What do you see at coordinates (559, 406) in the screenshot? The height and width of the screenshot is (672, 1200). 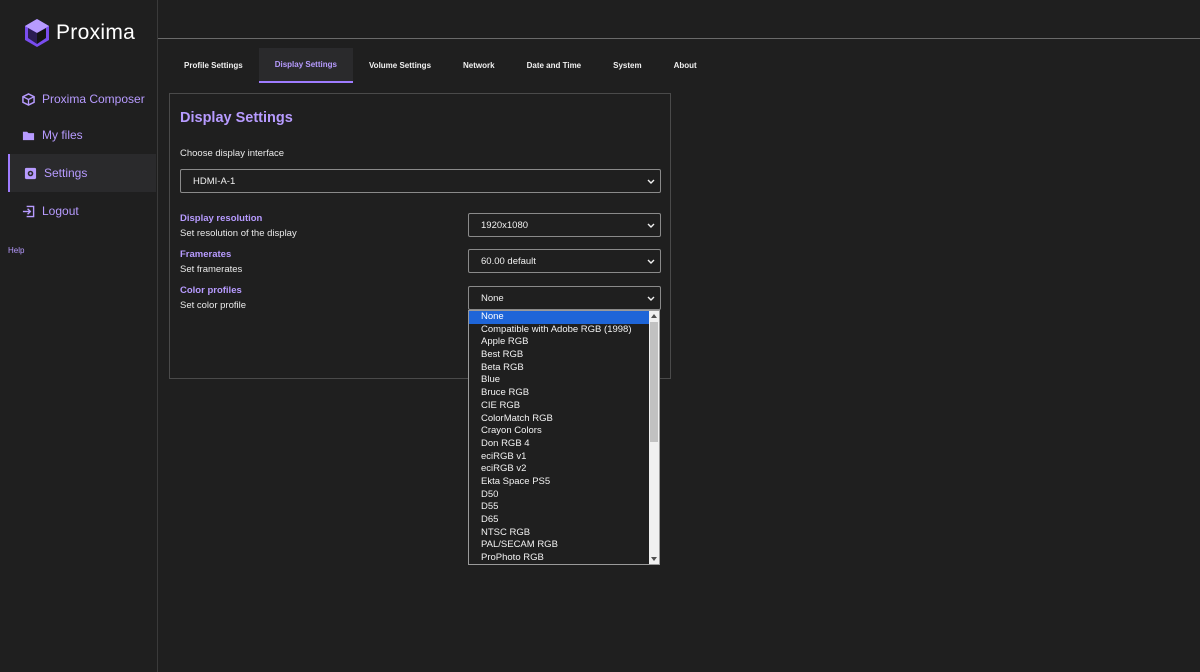 I see `dropdown-option: CIE RGB` at bounding box center [559, 406].